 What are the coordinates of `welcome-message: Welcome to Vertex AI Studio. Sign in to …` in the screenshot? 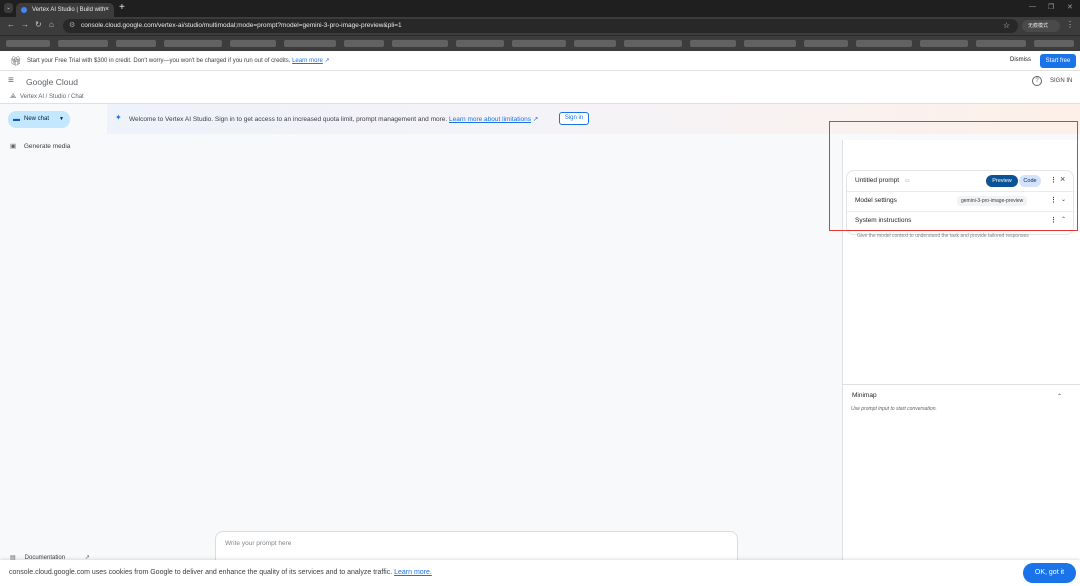 It's located at (333, 119).